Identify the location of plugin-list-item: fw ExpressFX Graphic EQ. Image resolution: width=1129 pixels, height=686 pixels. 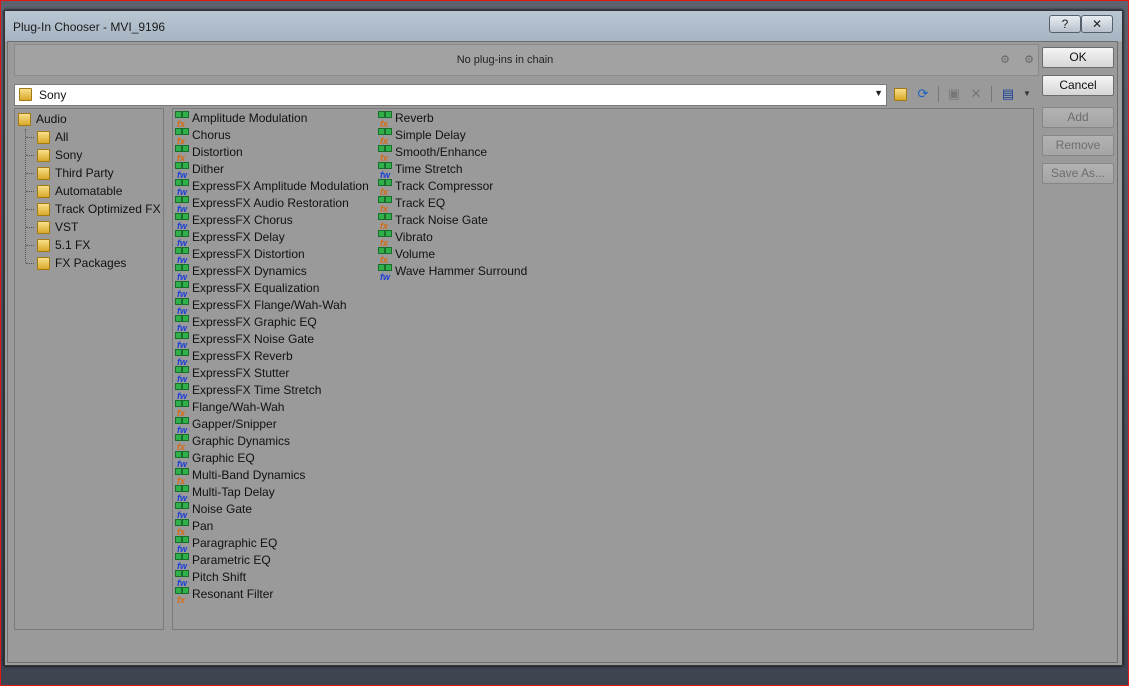
(246, 323).